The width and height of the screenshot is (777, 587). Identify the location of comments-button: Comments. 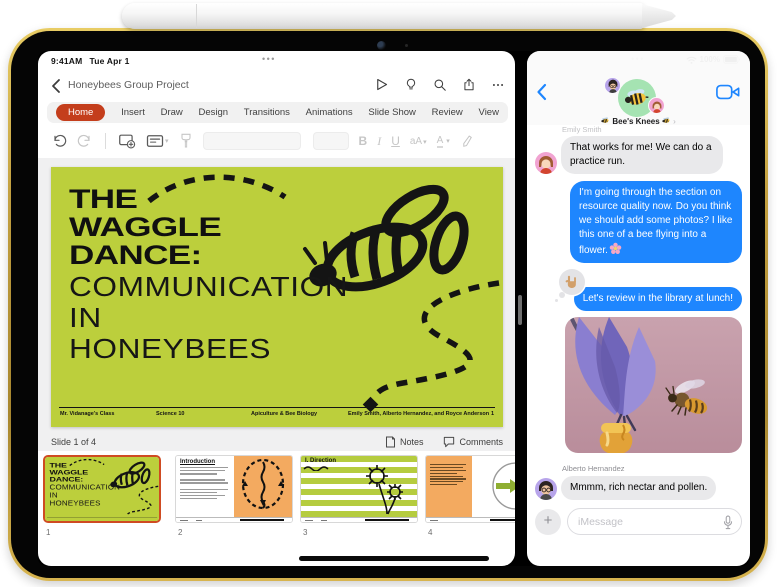
(473, 442).